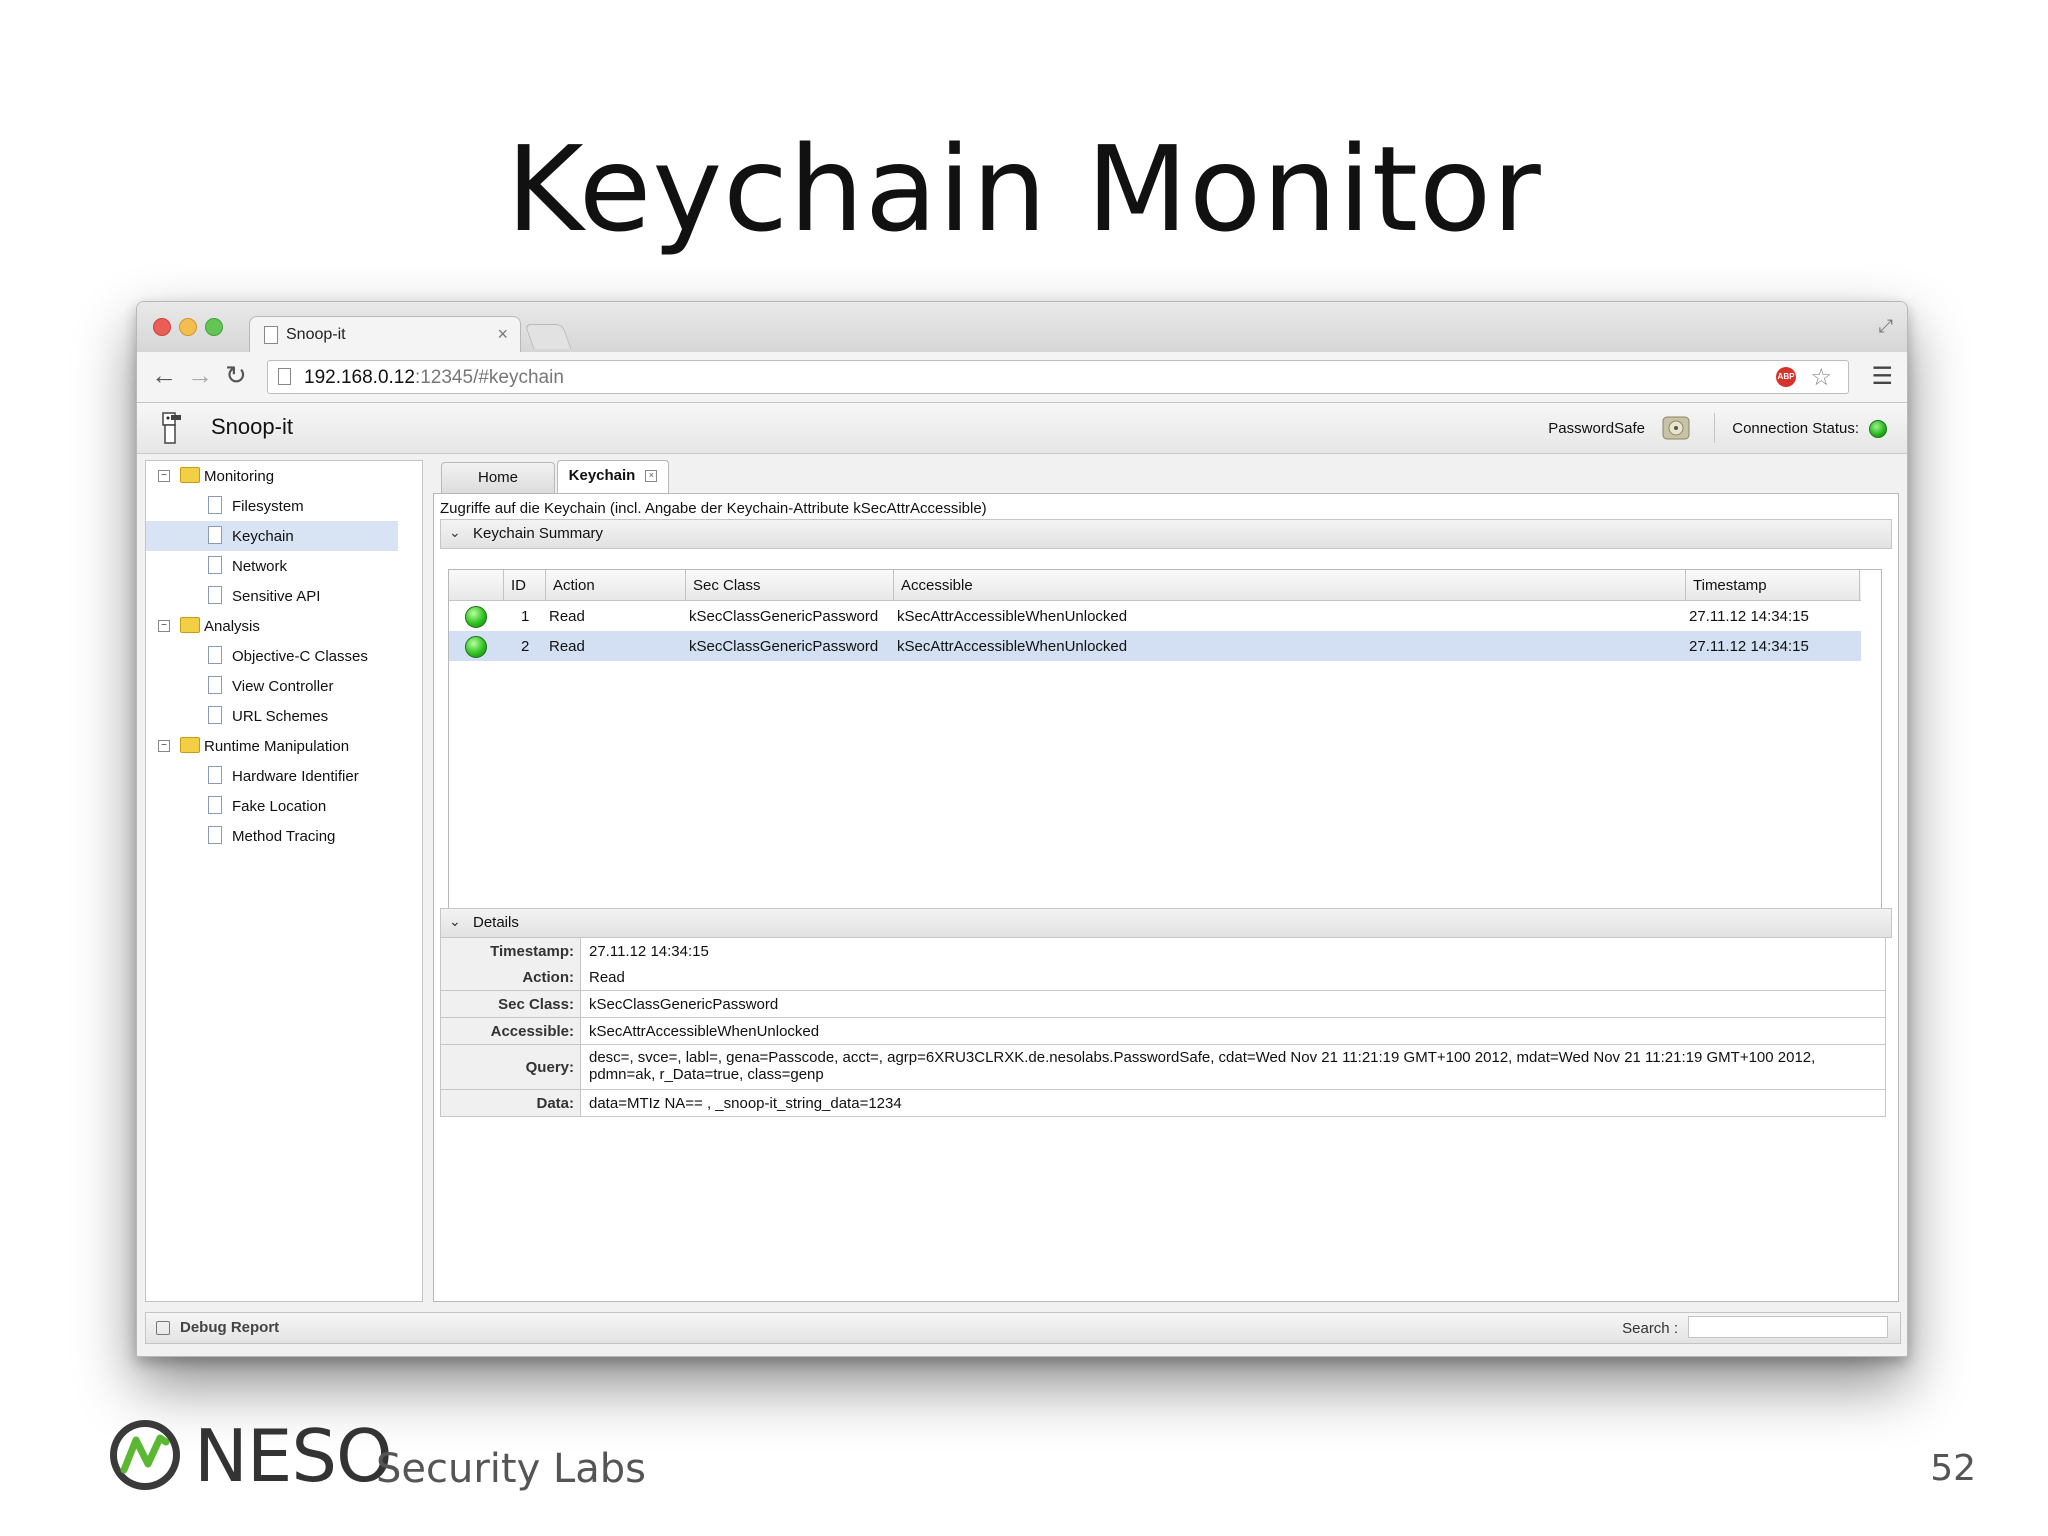 This screenshot has height=1536, width=2048. What do you see at coordinates (284, 566) in the screenshot?
I see `sidebar-item-network: Network` at bounding box center [284, 566].